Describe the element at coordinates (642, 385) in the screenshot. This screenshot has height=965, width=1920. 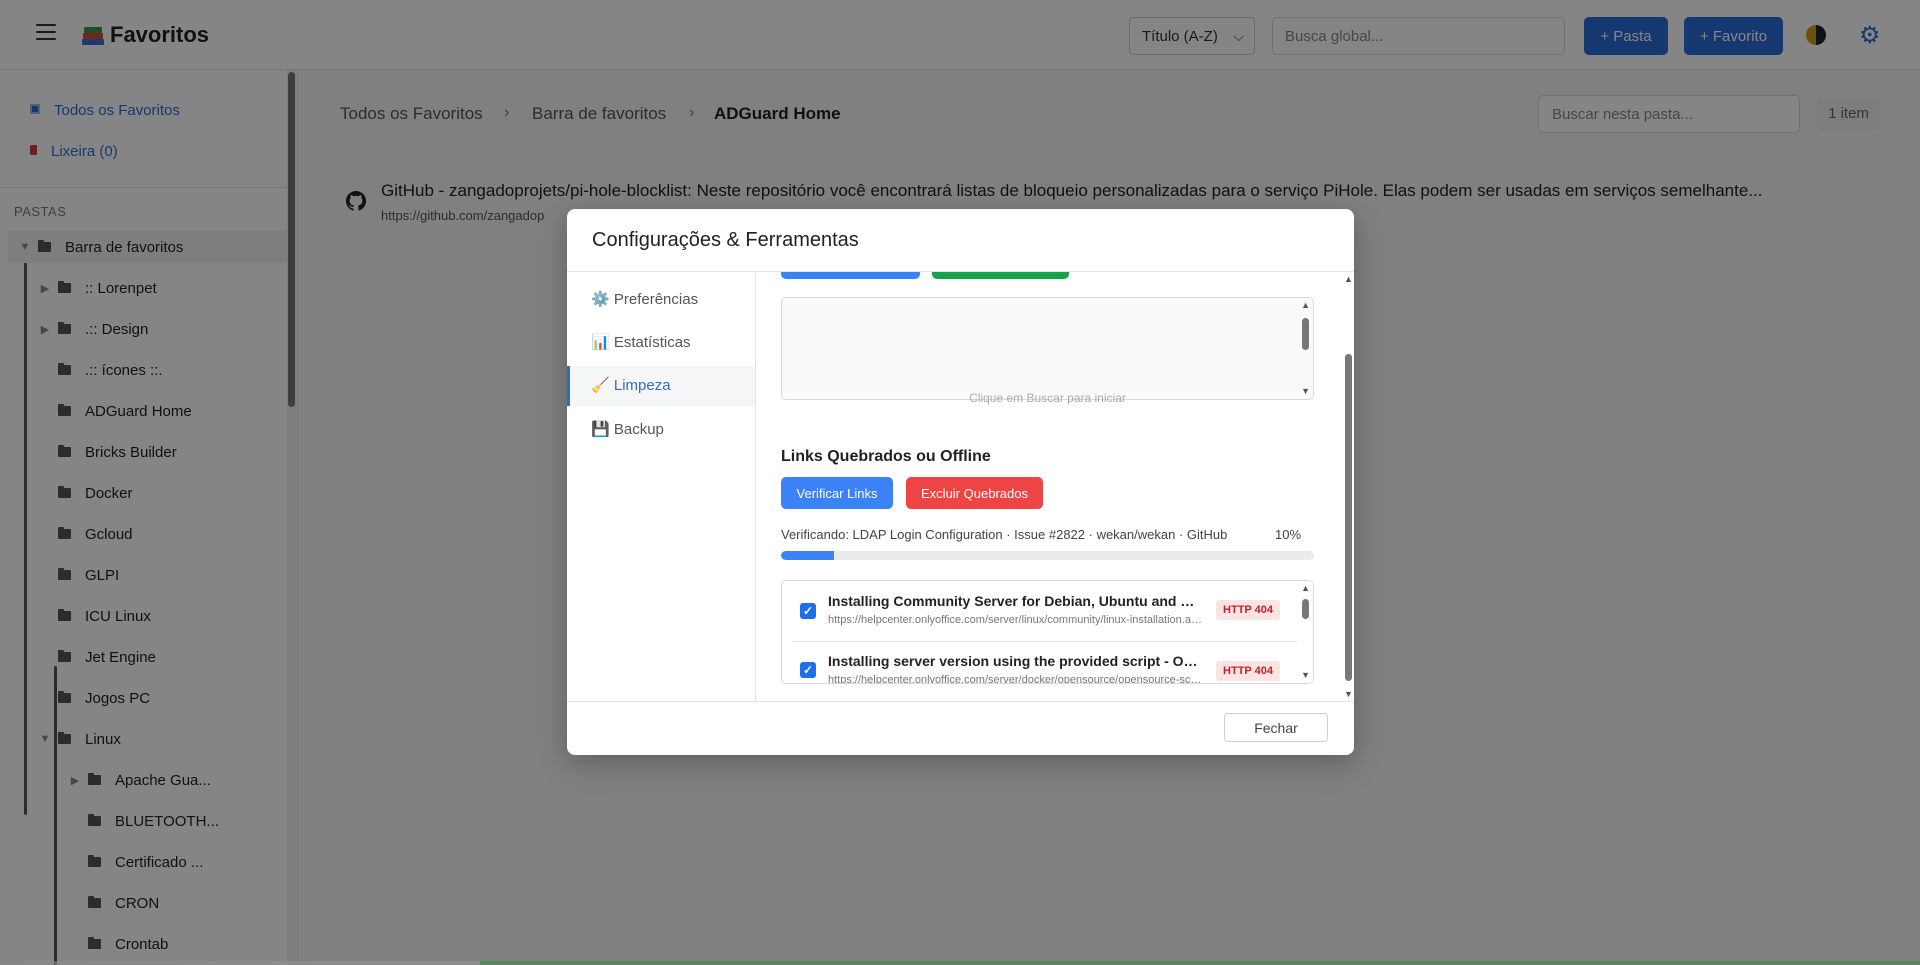
I see `nav-label: Limpeza` at that location.